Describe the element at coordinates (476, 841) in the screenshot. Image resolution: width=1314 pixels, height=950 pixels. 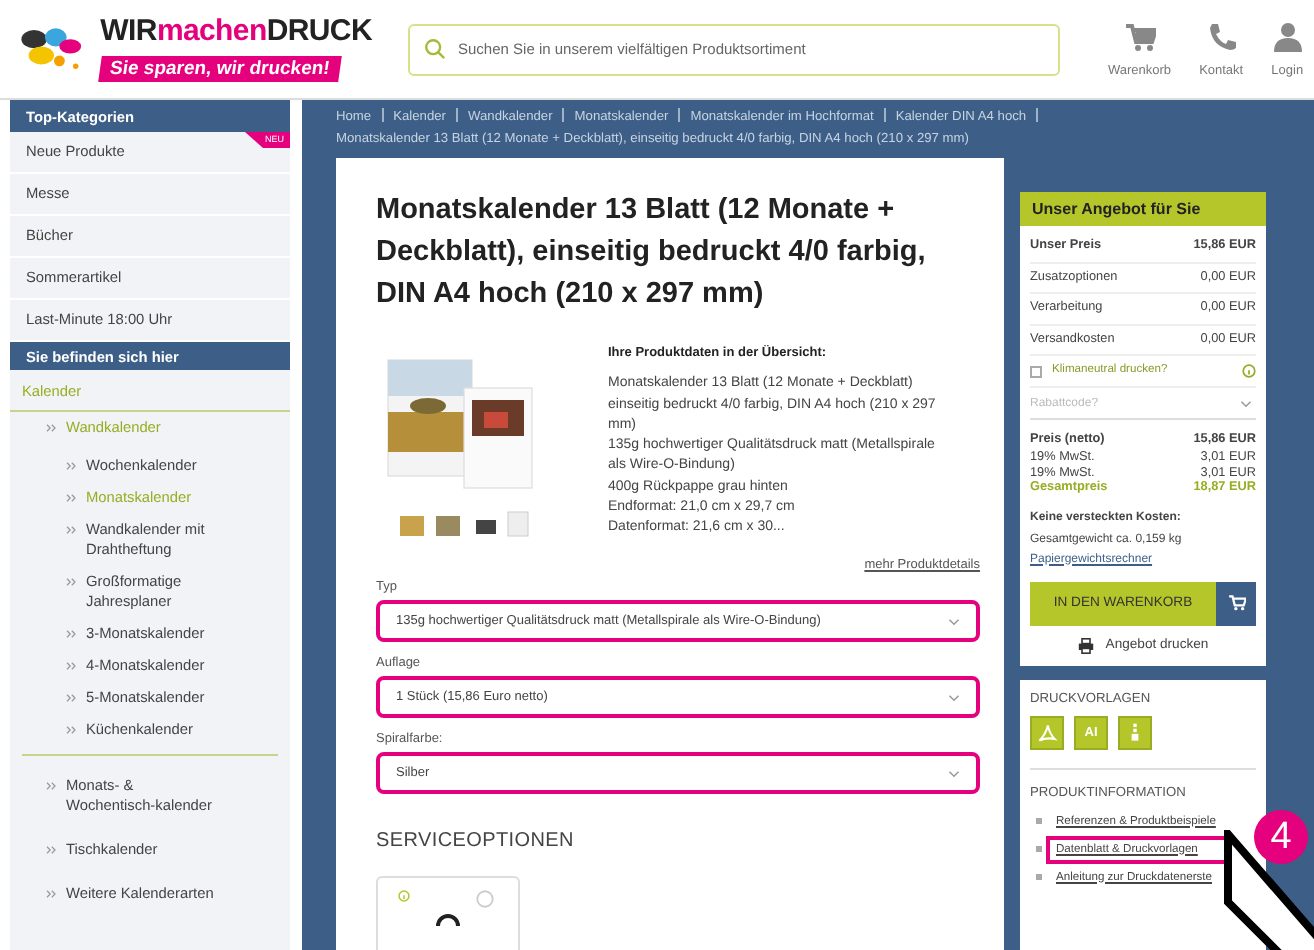
I see `section-heading: SERVICEOPTIONEN` at that location.